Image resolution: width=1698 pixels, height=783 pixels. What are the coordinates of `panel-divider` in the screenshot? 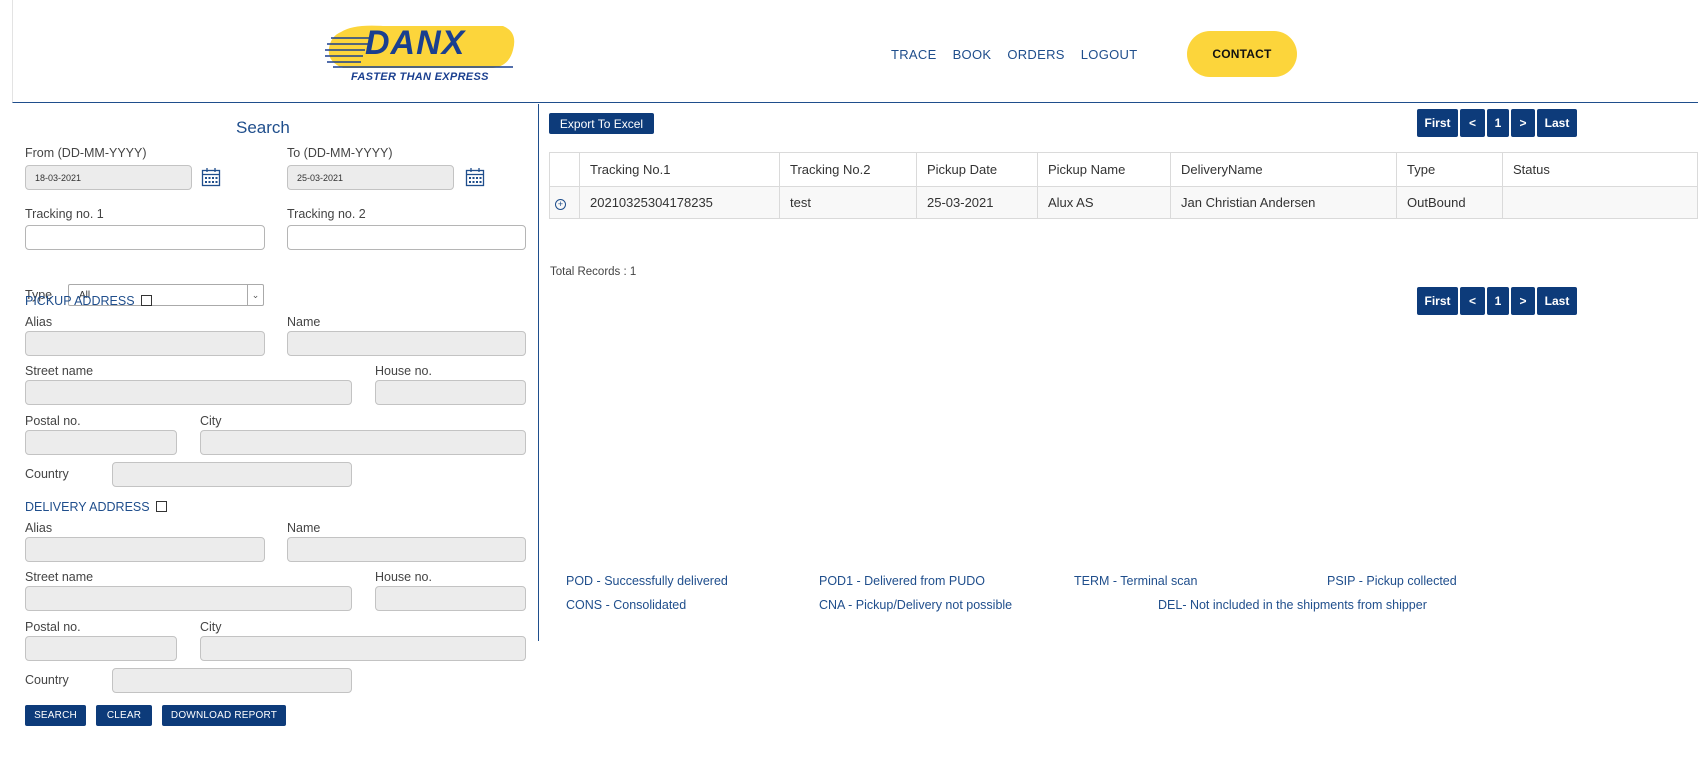 It's located at (538, 372).